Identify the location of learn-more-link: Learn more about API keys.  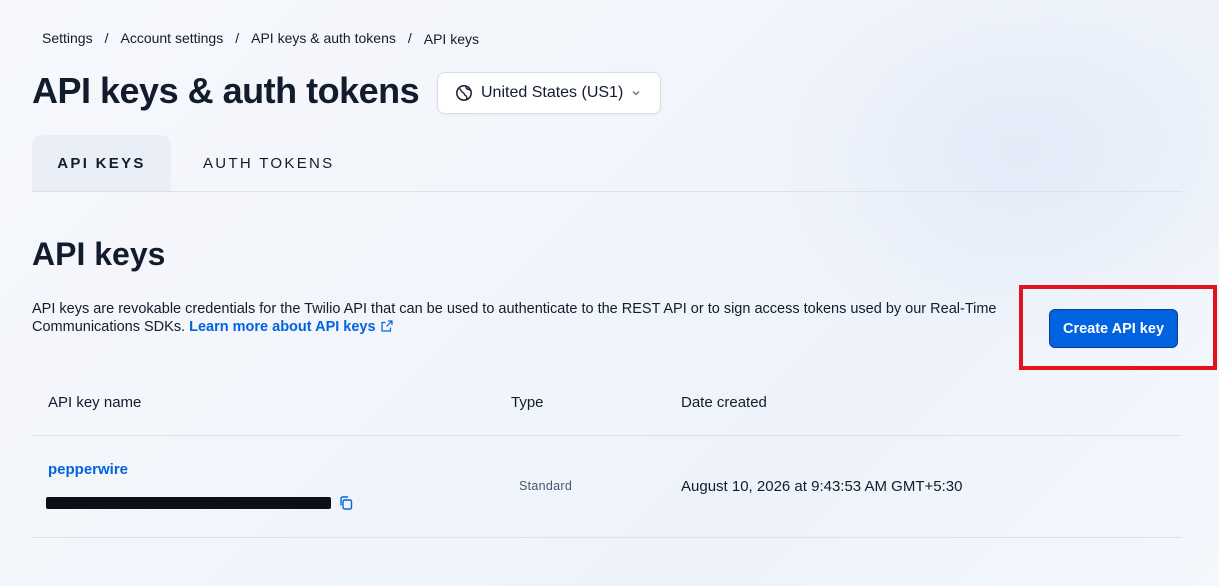
(291, 327).